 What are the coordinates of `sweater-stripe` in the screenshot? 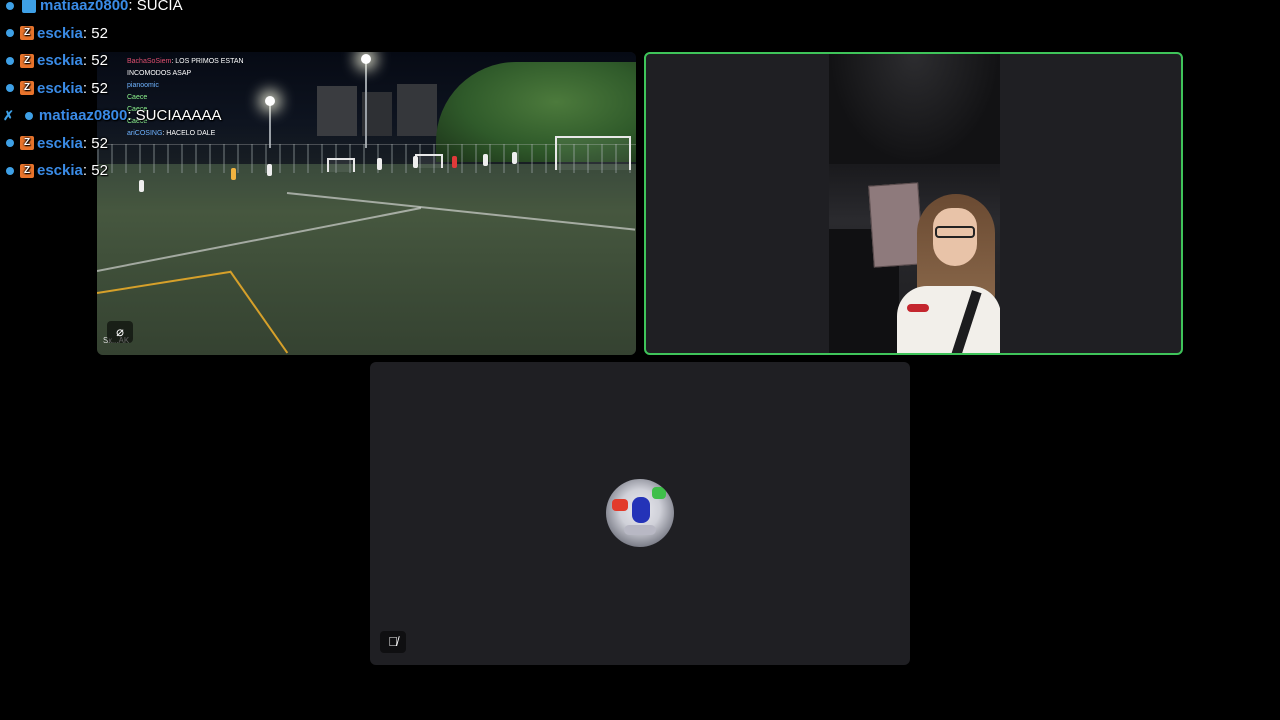 It's located at (918, 308).